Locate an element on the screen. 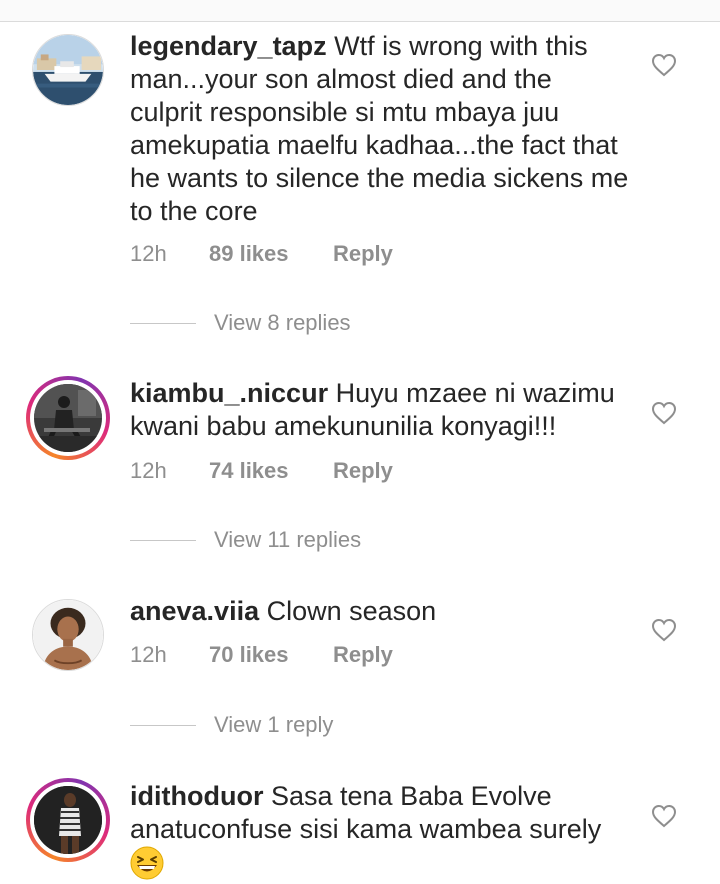 The image size is (720, 884). view-replies-button: View 11 replies is located at coordinates (245, 540).